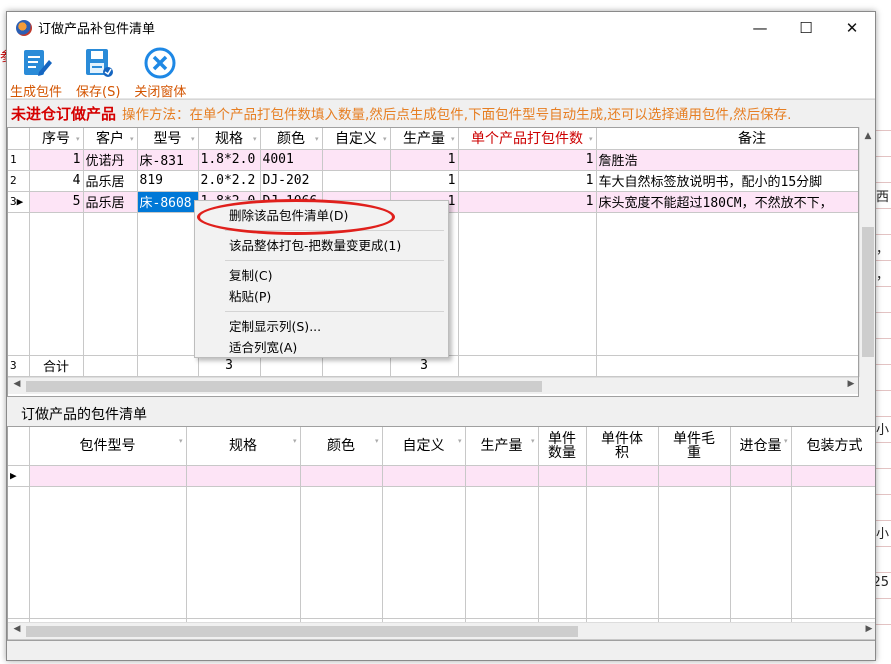 The width and height of the screenshot is (891, 664). What do you see at coordinates (108, 446) in the screenshot?
I see `col-header-package-model: 包件型号 ▾` at bounding box center [108, 446].